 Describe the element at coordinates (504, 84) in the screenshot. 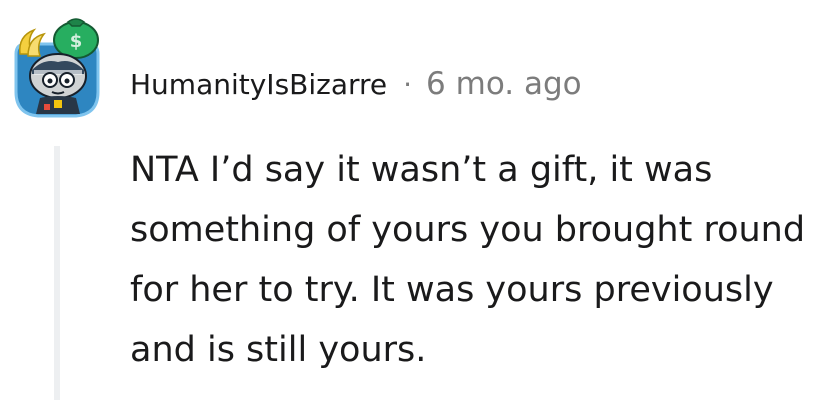

I see `comment-timestamp: 6 mo. ago` at that location.